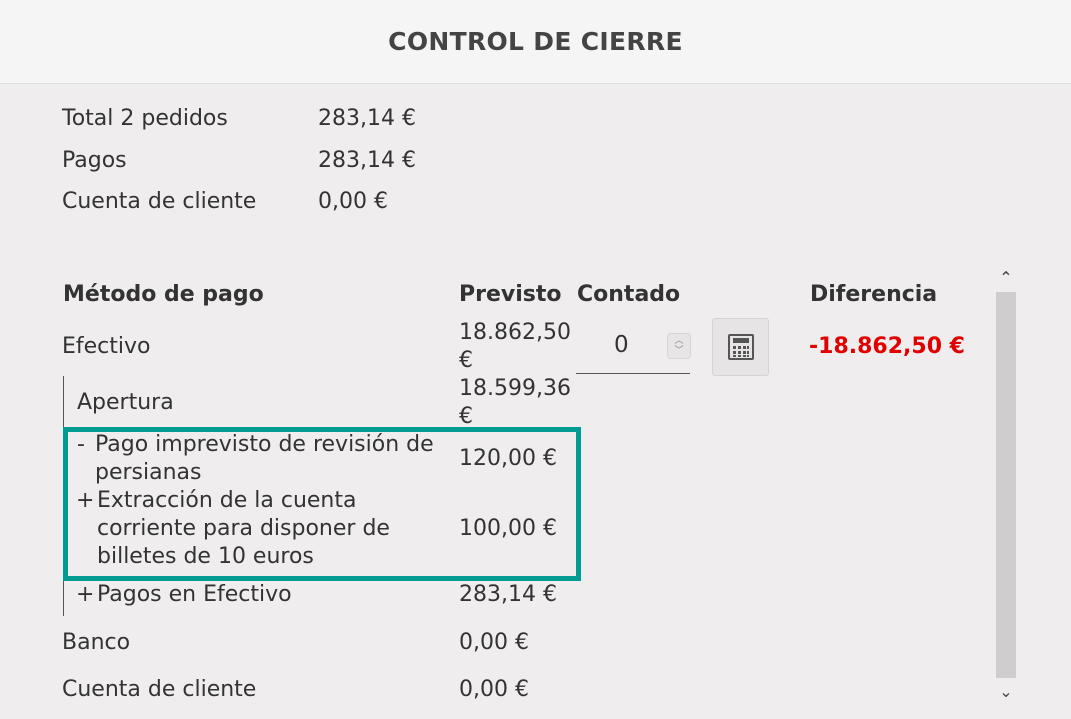 The image size is (1071, 719). I want to click on method-banco: Banco, so click(96, 642).